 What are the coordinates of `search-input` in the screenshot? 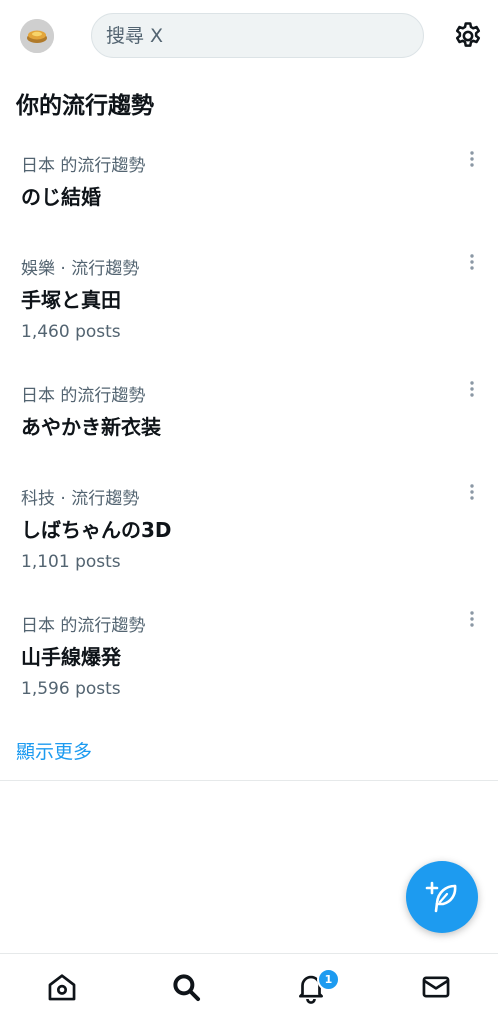 It's located at (256, 35).